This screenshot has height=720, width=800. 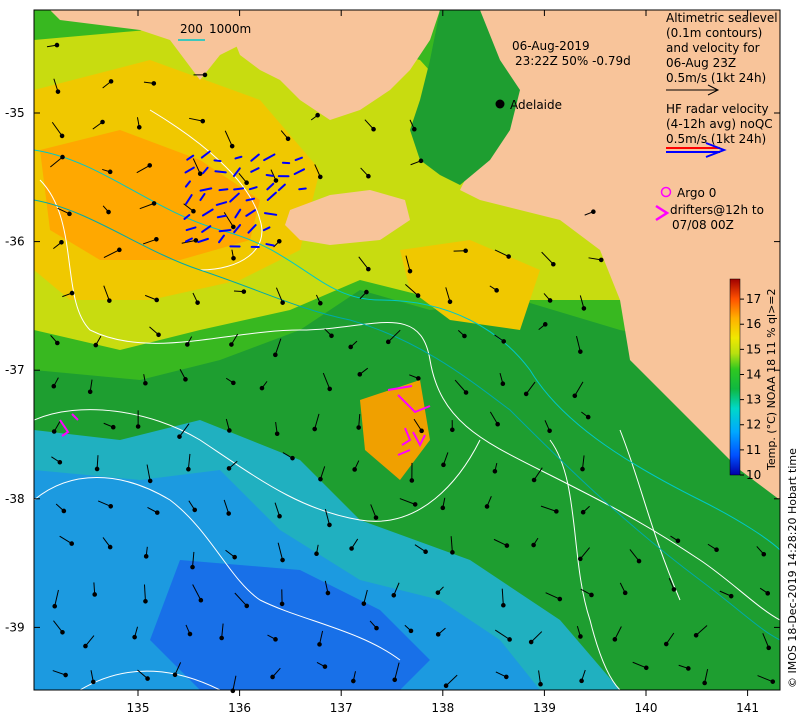 What do you see at coordinates (230, 29) in the screenshot?
I see `depth-1000-label: 1000m` at bounding box center [230, 29].